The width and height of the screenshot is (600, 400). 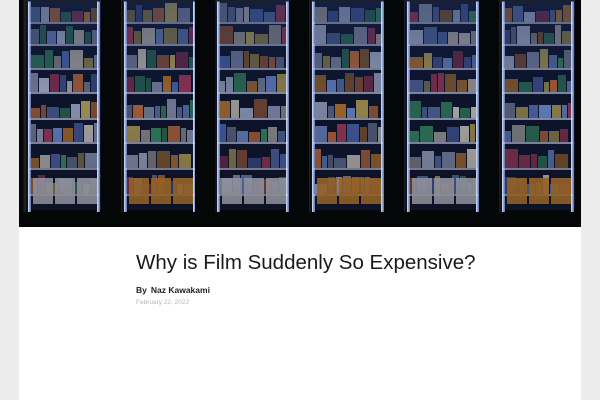 What do you see at coordinates (346, 263) in the screenshot?
I see `article-title: Why is Film Suddenly So Expensive?` at bounding box center [346, 263].